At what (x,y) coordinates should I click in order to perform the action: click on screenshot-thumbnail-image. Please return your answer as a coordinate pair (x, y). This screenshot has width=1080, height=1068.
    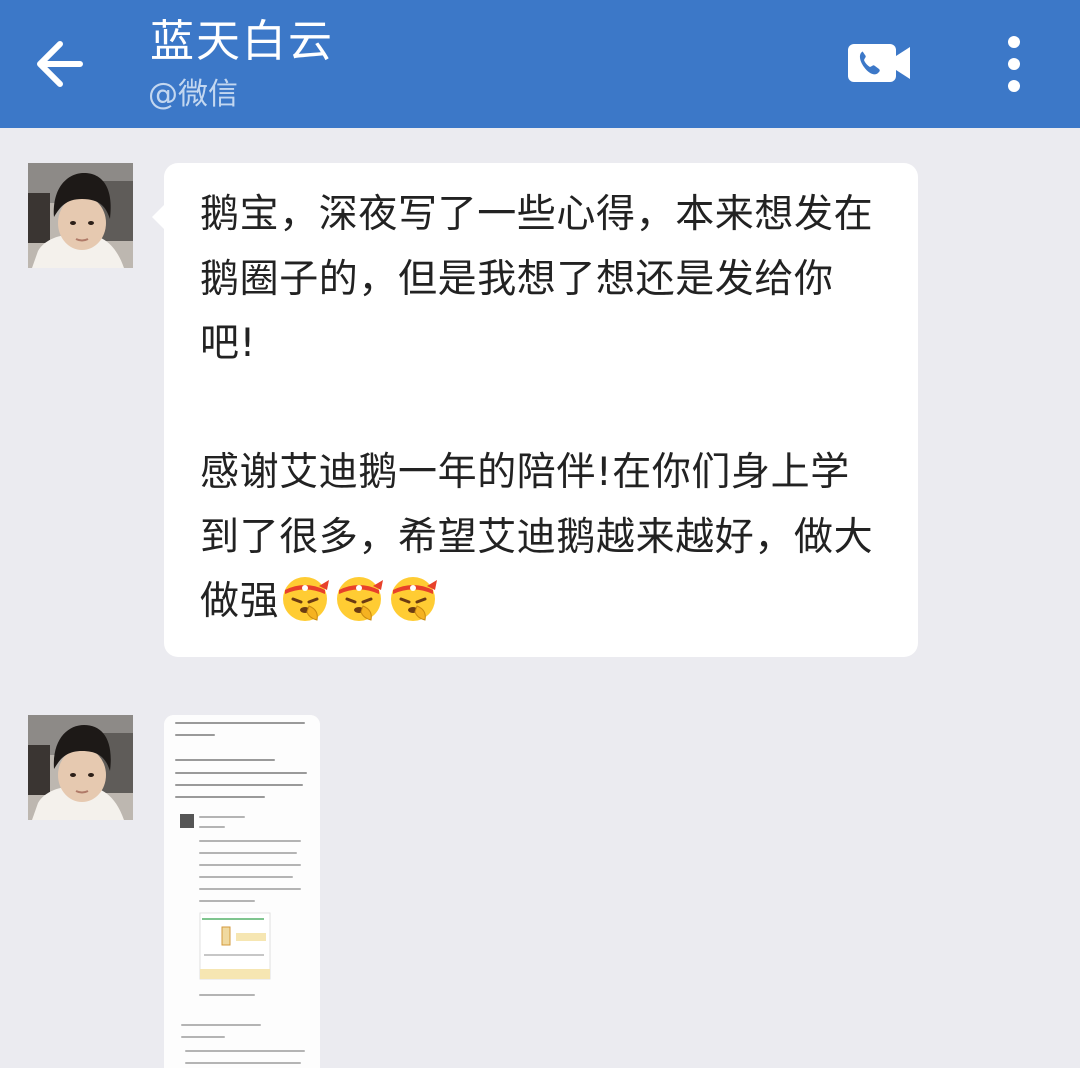
    Looking at the image, I should click on (242, 891).